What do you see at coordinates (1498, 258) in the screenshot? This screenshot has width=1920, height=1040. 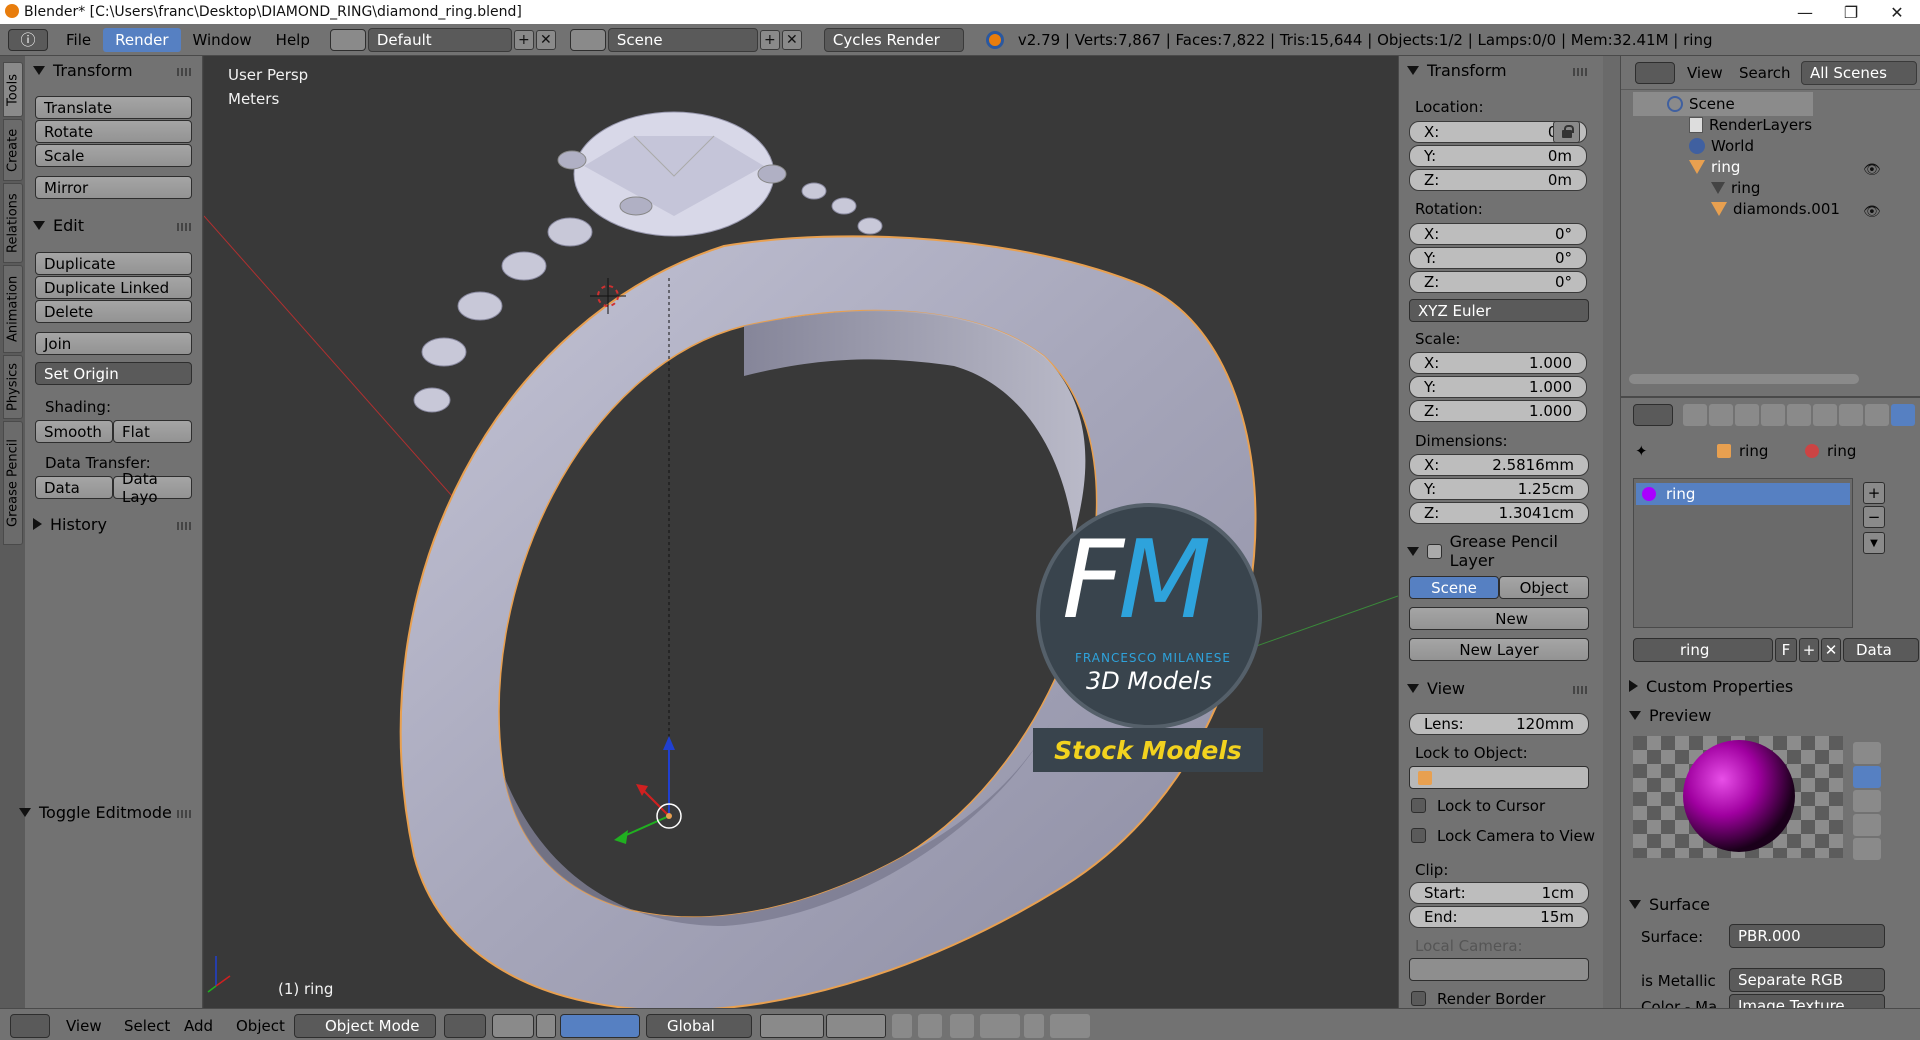 I see `rotation-y-field: Y: 0°` at bounding box center [1498, 258].